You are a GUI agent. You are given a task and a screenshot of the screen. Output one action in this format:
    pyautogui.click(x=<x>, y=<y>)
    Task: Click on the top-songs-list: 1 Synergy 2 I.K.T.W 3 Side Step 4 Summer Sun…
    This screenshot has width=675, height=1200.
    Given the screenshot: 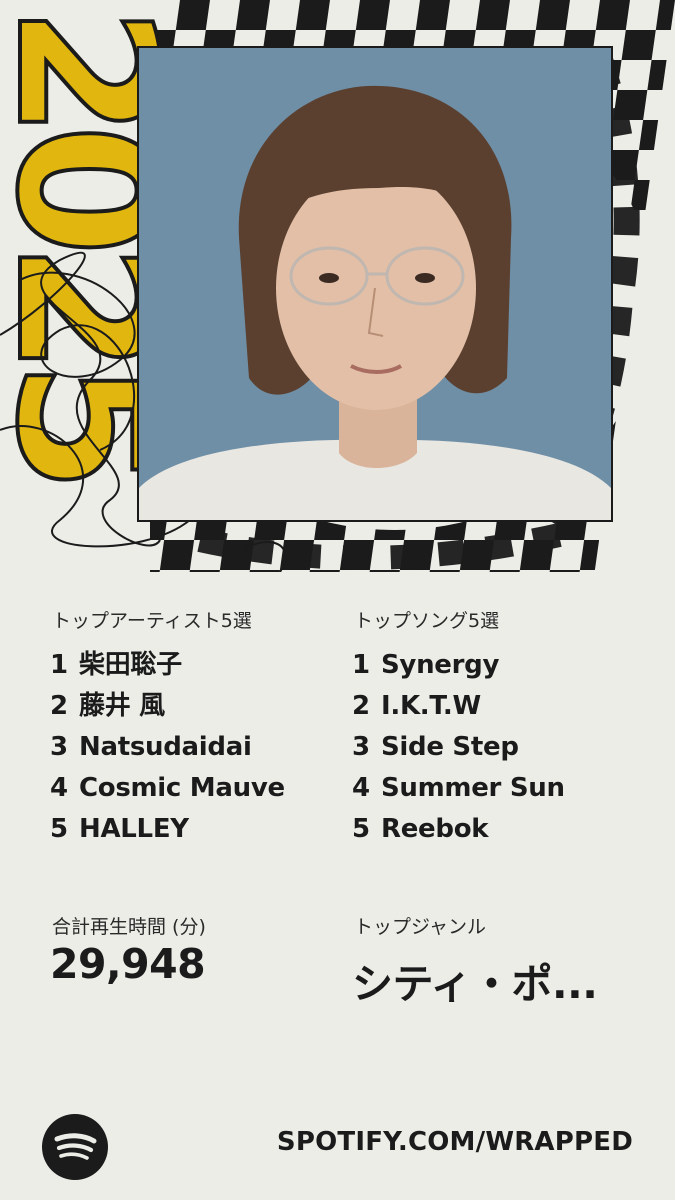 What is the action you would take?
    pyautogui.click(x=458, y=747)
    